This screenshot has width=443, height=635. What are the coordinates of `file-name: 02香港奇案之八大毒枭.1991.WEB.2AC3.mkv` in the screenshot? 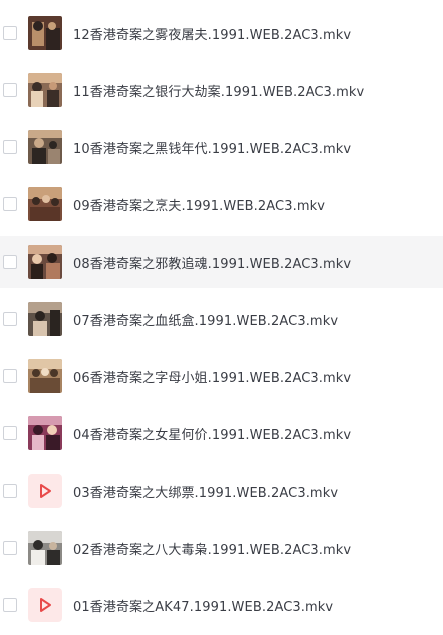 It's located at (212, 548).